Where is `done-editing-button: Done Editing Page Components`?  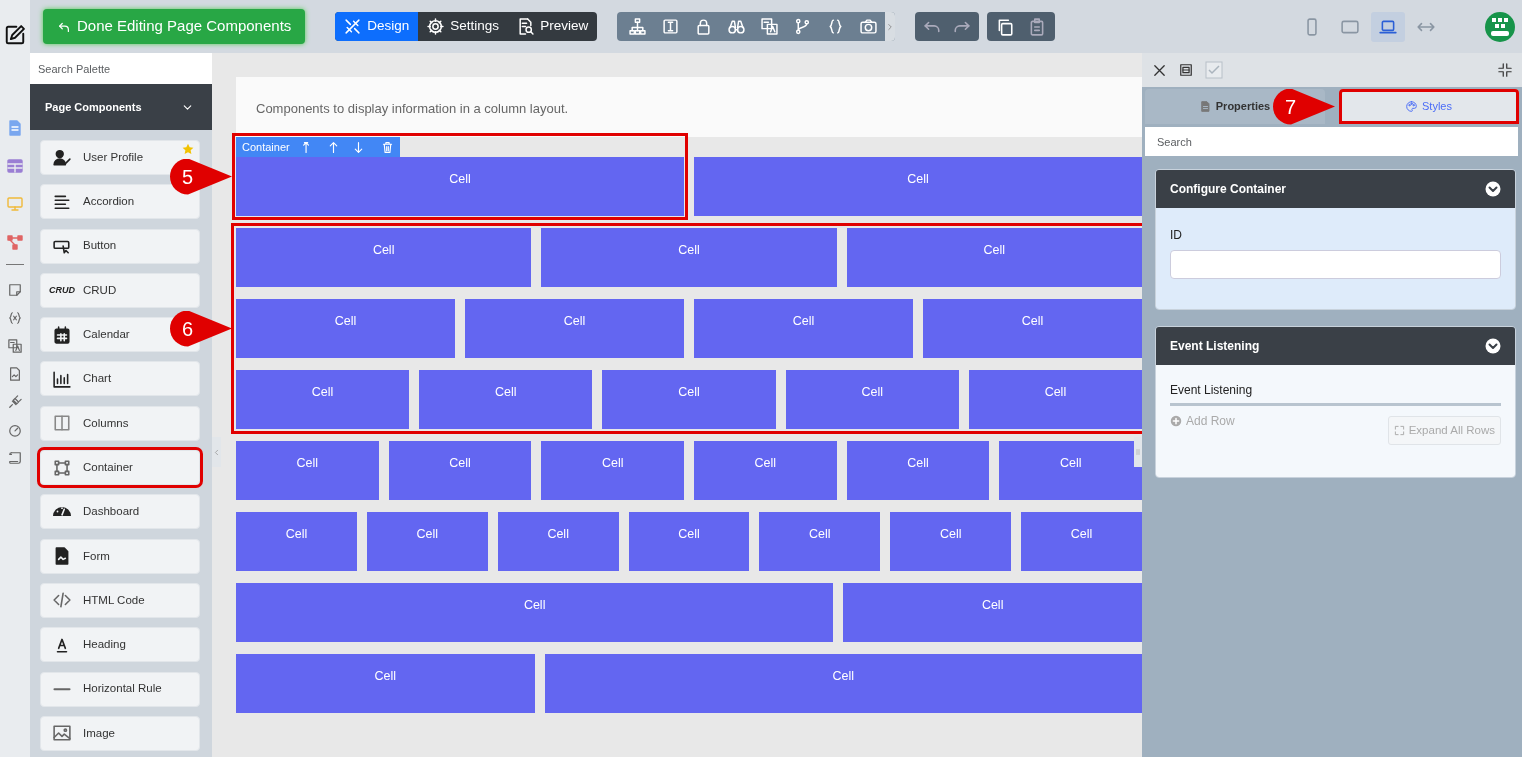 done-editing-button: Done Editing Page Components is located at coordinates (174, 26).